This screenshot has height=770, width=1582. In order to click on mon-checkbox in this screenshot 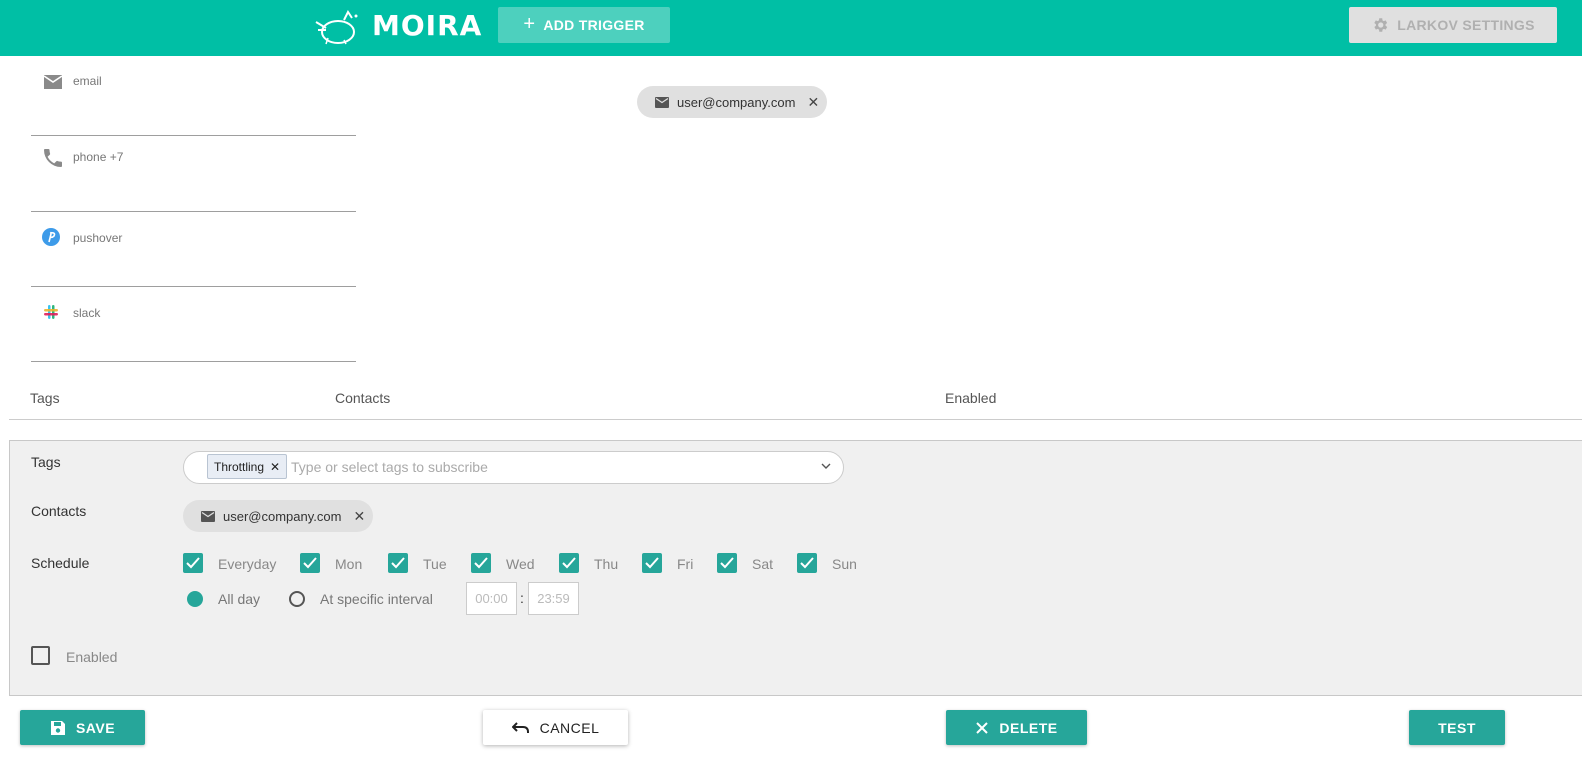, I will do `click(310, 563)`.